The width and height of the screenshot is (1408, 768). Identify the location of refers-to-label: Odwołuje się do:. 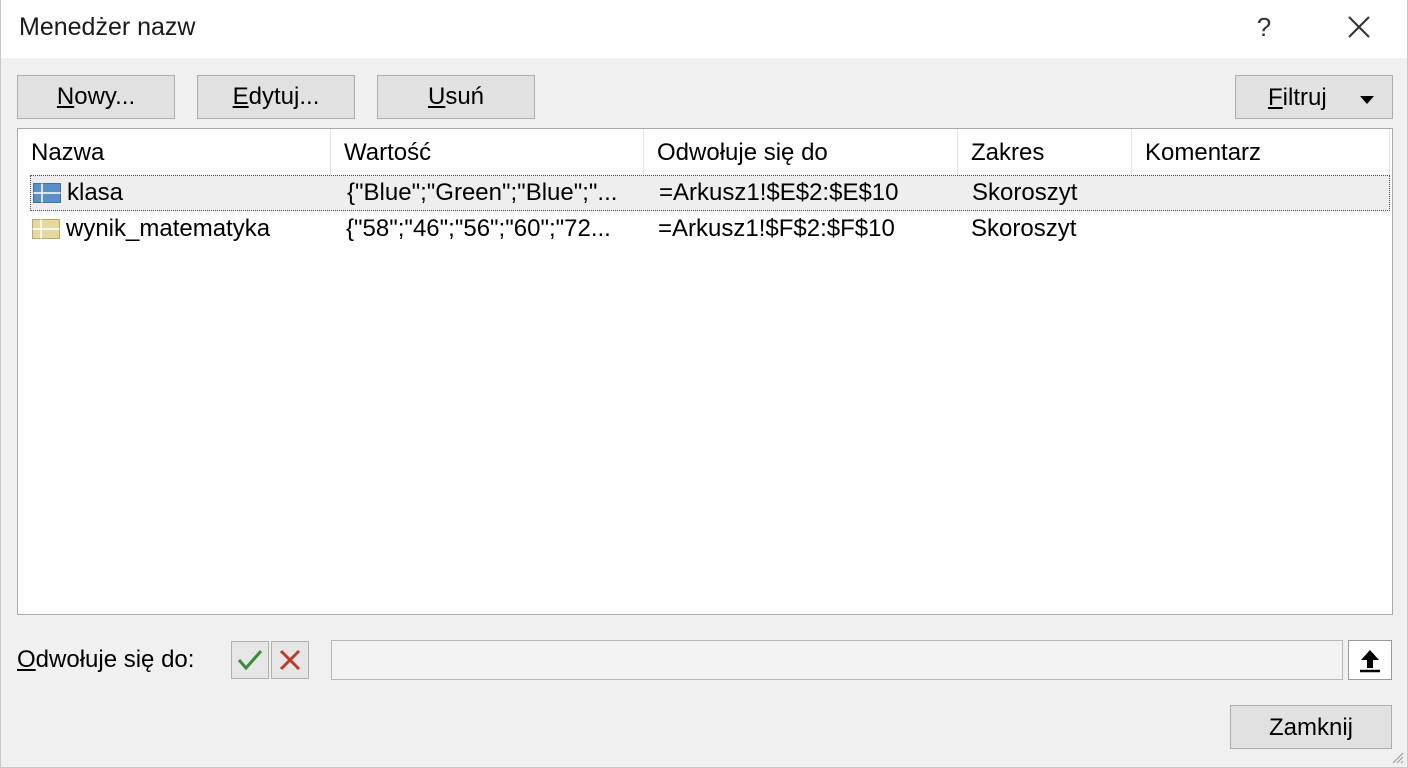
(105, 660).